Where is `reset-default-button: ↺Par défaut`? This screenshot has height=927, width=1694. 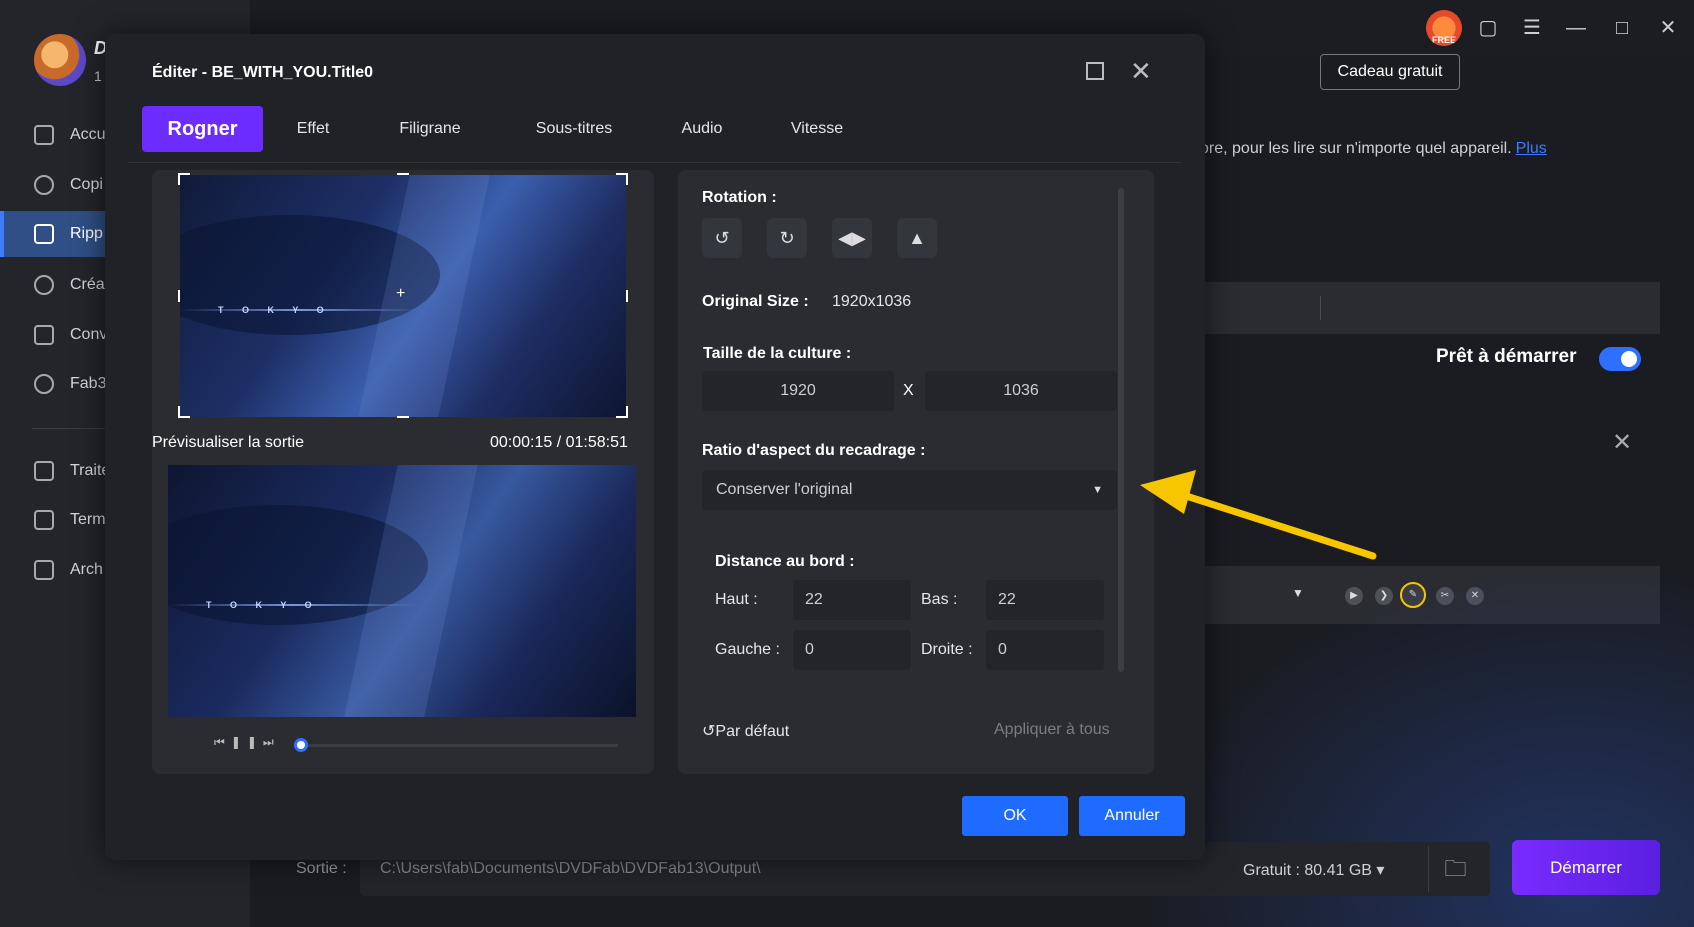
reset-default-button: ↺Par défaut is located at coordinates (745, 731).